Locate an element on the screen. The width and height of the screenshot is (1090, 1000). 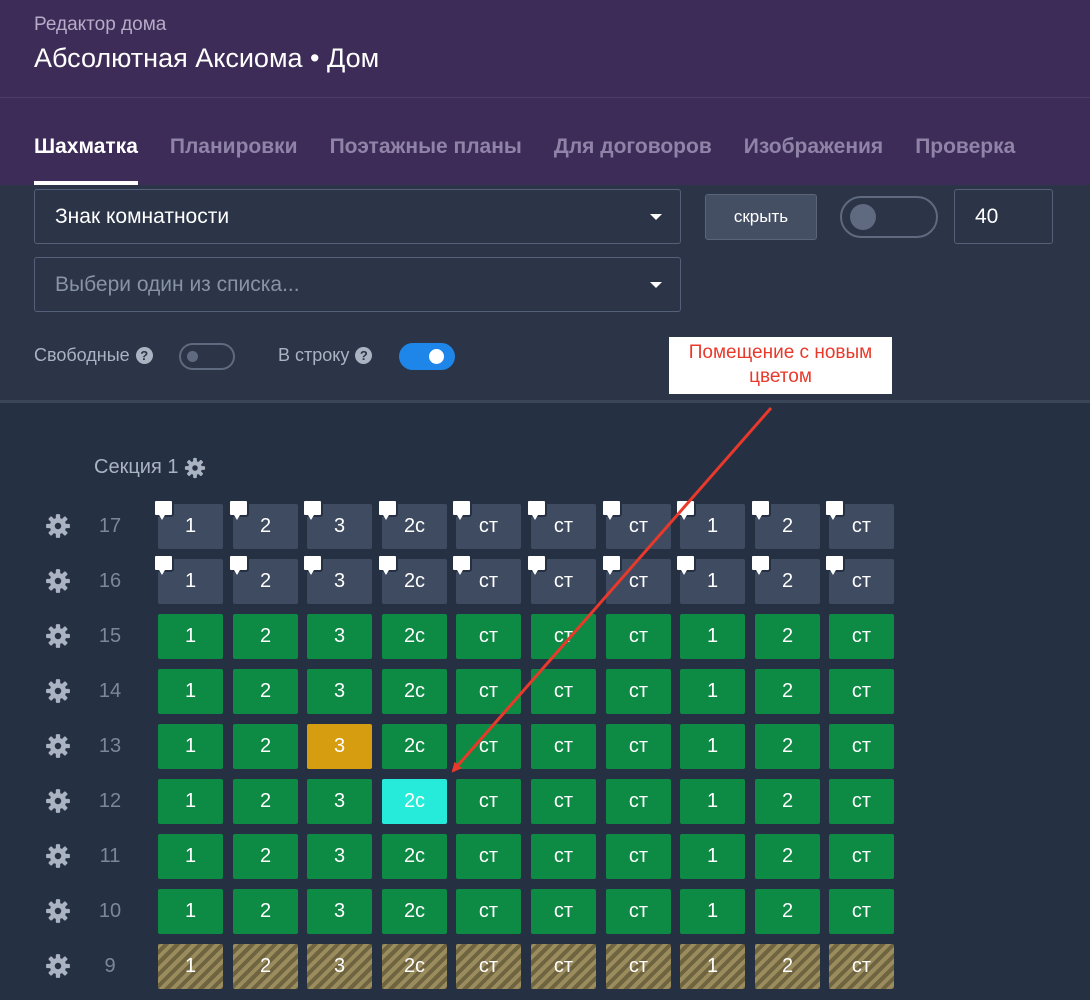
tab-layouts: Планировки is located at coordinates (234, 159).